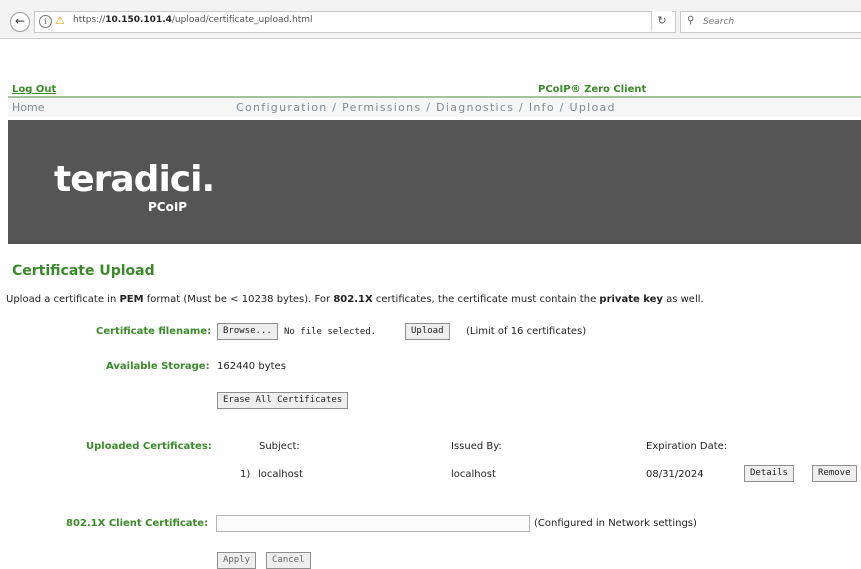 The width and height of the screenshot is (861, 569). Describe the element at coordinates (237, 560) in the screenshot. I see `apply-button: Apply` at that location.